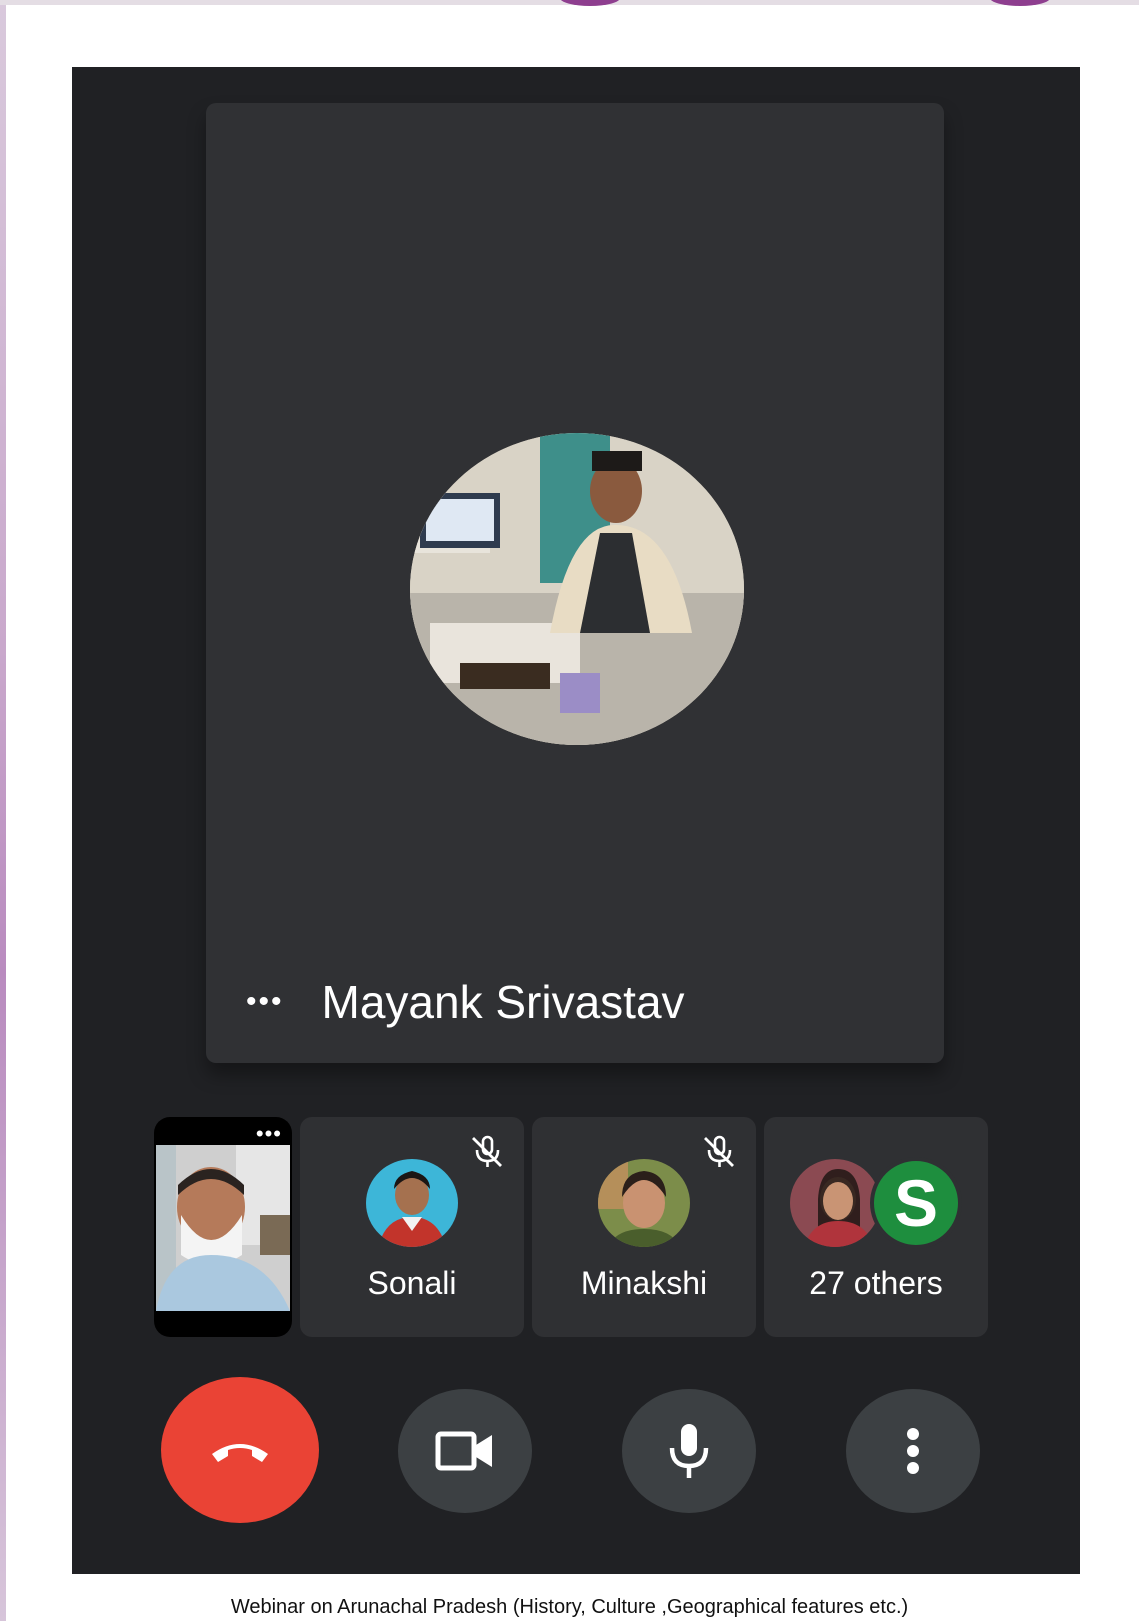 The image size is (1139, 1621). I want to click on others-avatar, so click(835, 1203).